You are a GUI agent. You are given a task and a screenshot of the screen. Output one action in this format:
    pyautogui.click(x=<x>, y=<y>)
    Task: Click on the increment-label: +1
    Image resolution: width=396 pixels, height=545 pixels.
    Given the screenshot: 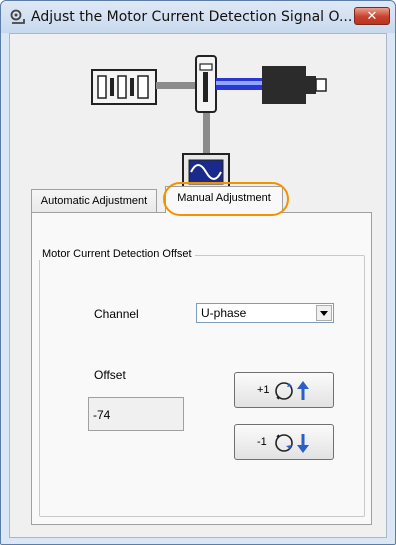 What is the action you would take?
    pyautogui.click(x=263, y=390)
    